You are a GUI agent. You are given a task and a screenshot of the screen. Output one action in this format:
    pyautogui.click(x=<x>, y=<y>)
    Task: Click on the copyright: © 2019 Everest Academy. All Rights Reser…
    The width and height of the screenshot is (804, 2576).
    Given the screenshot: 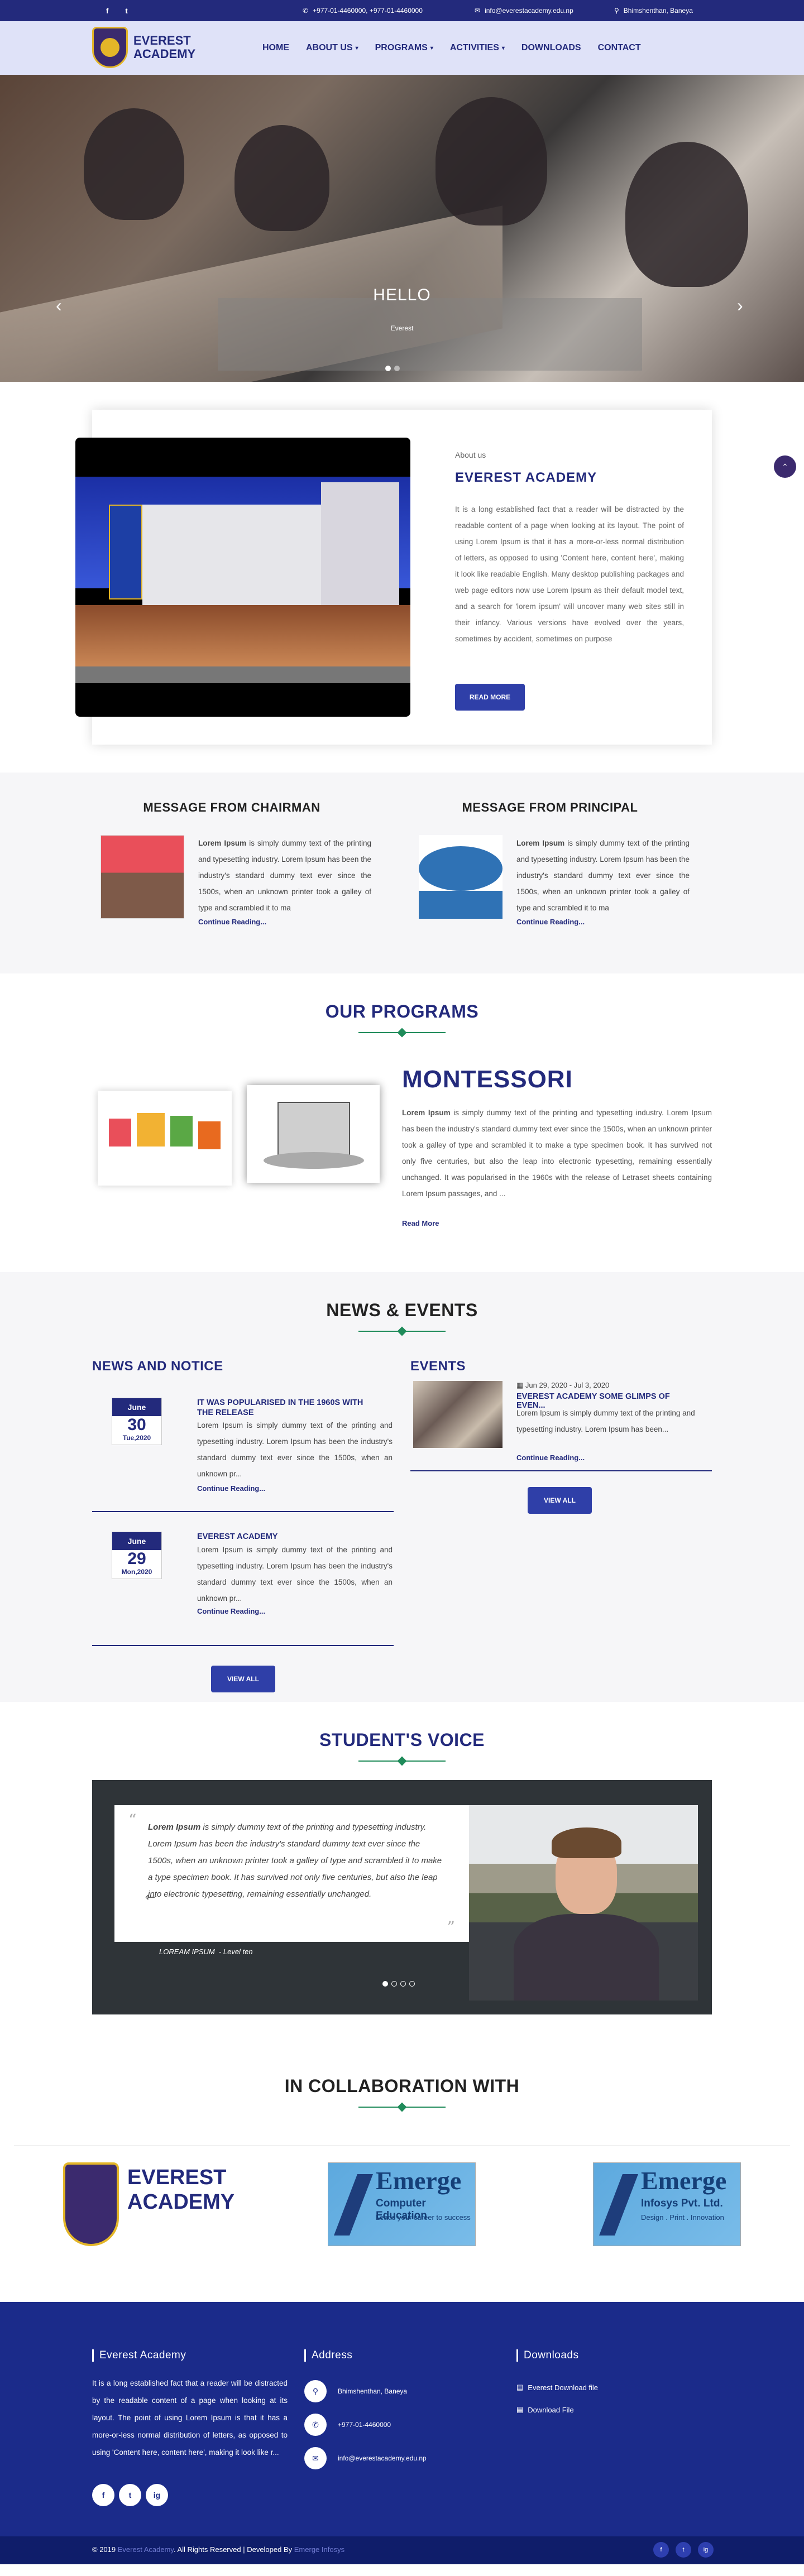 What is the action you would take?
    pyautogui.click(x=218, y=2549)
    